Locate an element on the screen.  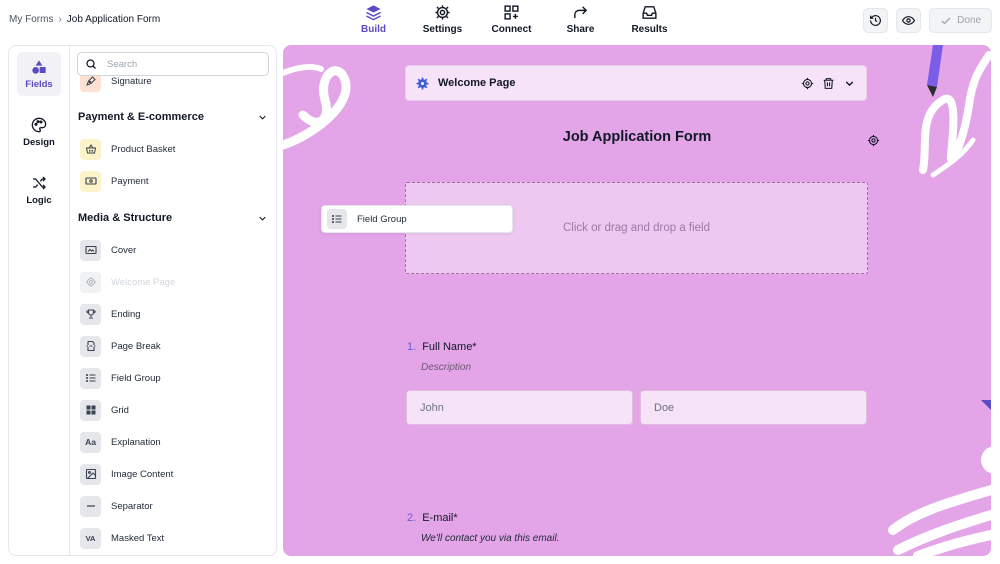
field-masked-text: VA Masked Text is located at coordinates (122, 538).